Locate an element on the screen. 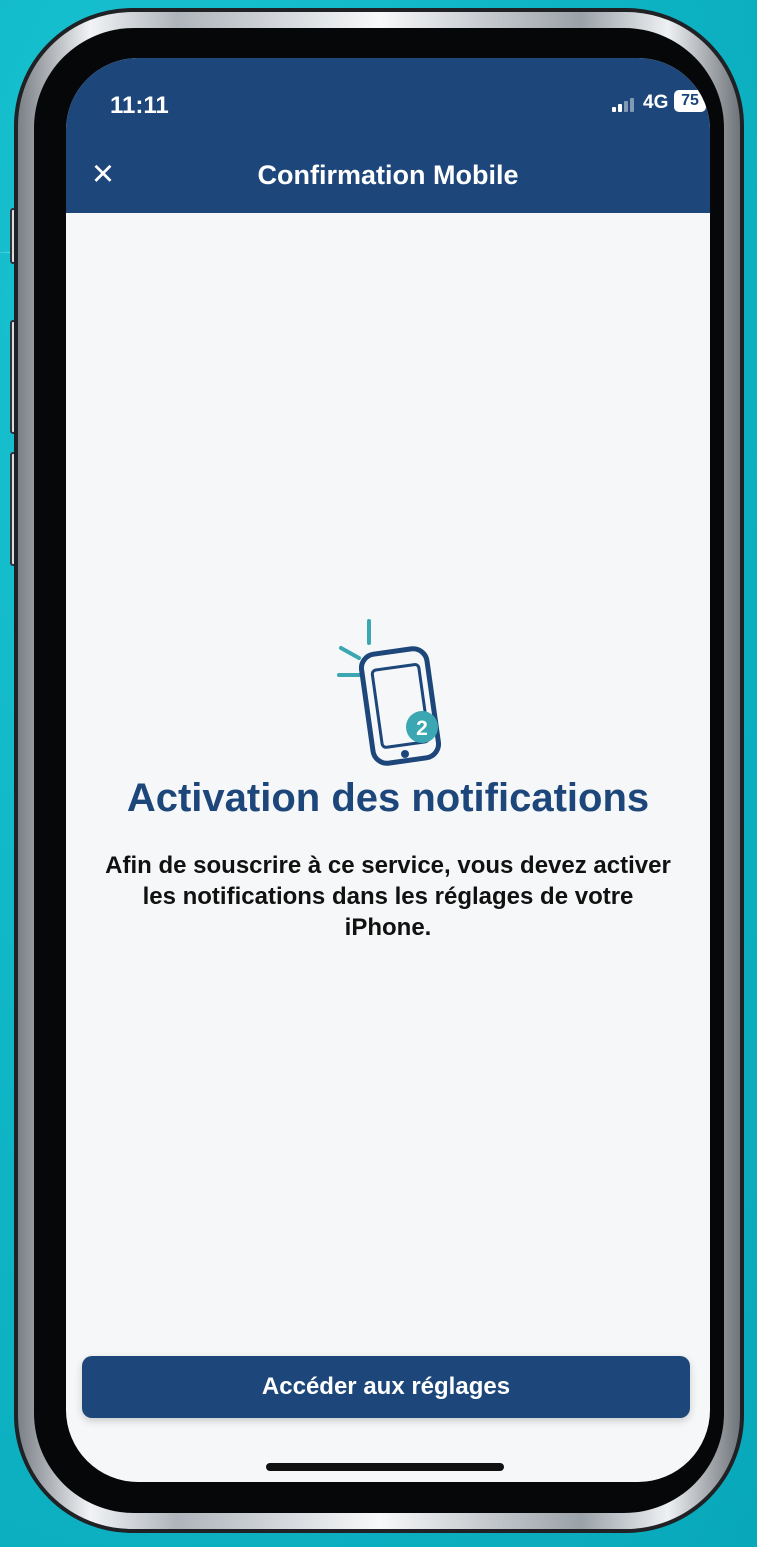 Image resolution: width=757 pixels, height=1547 pixels. network-label: 4G is located at coordinates (656, 102).